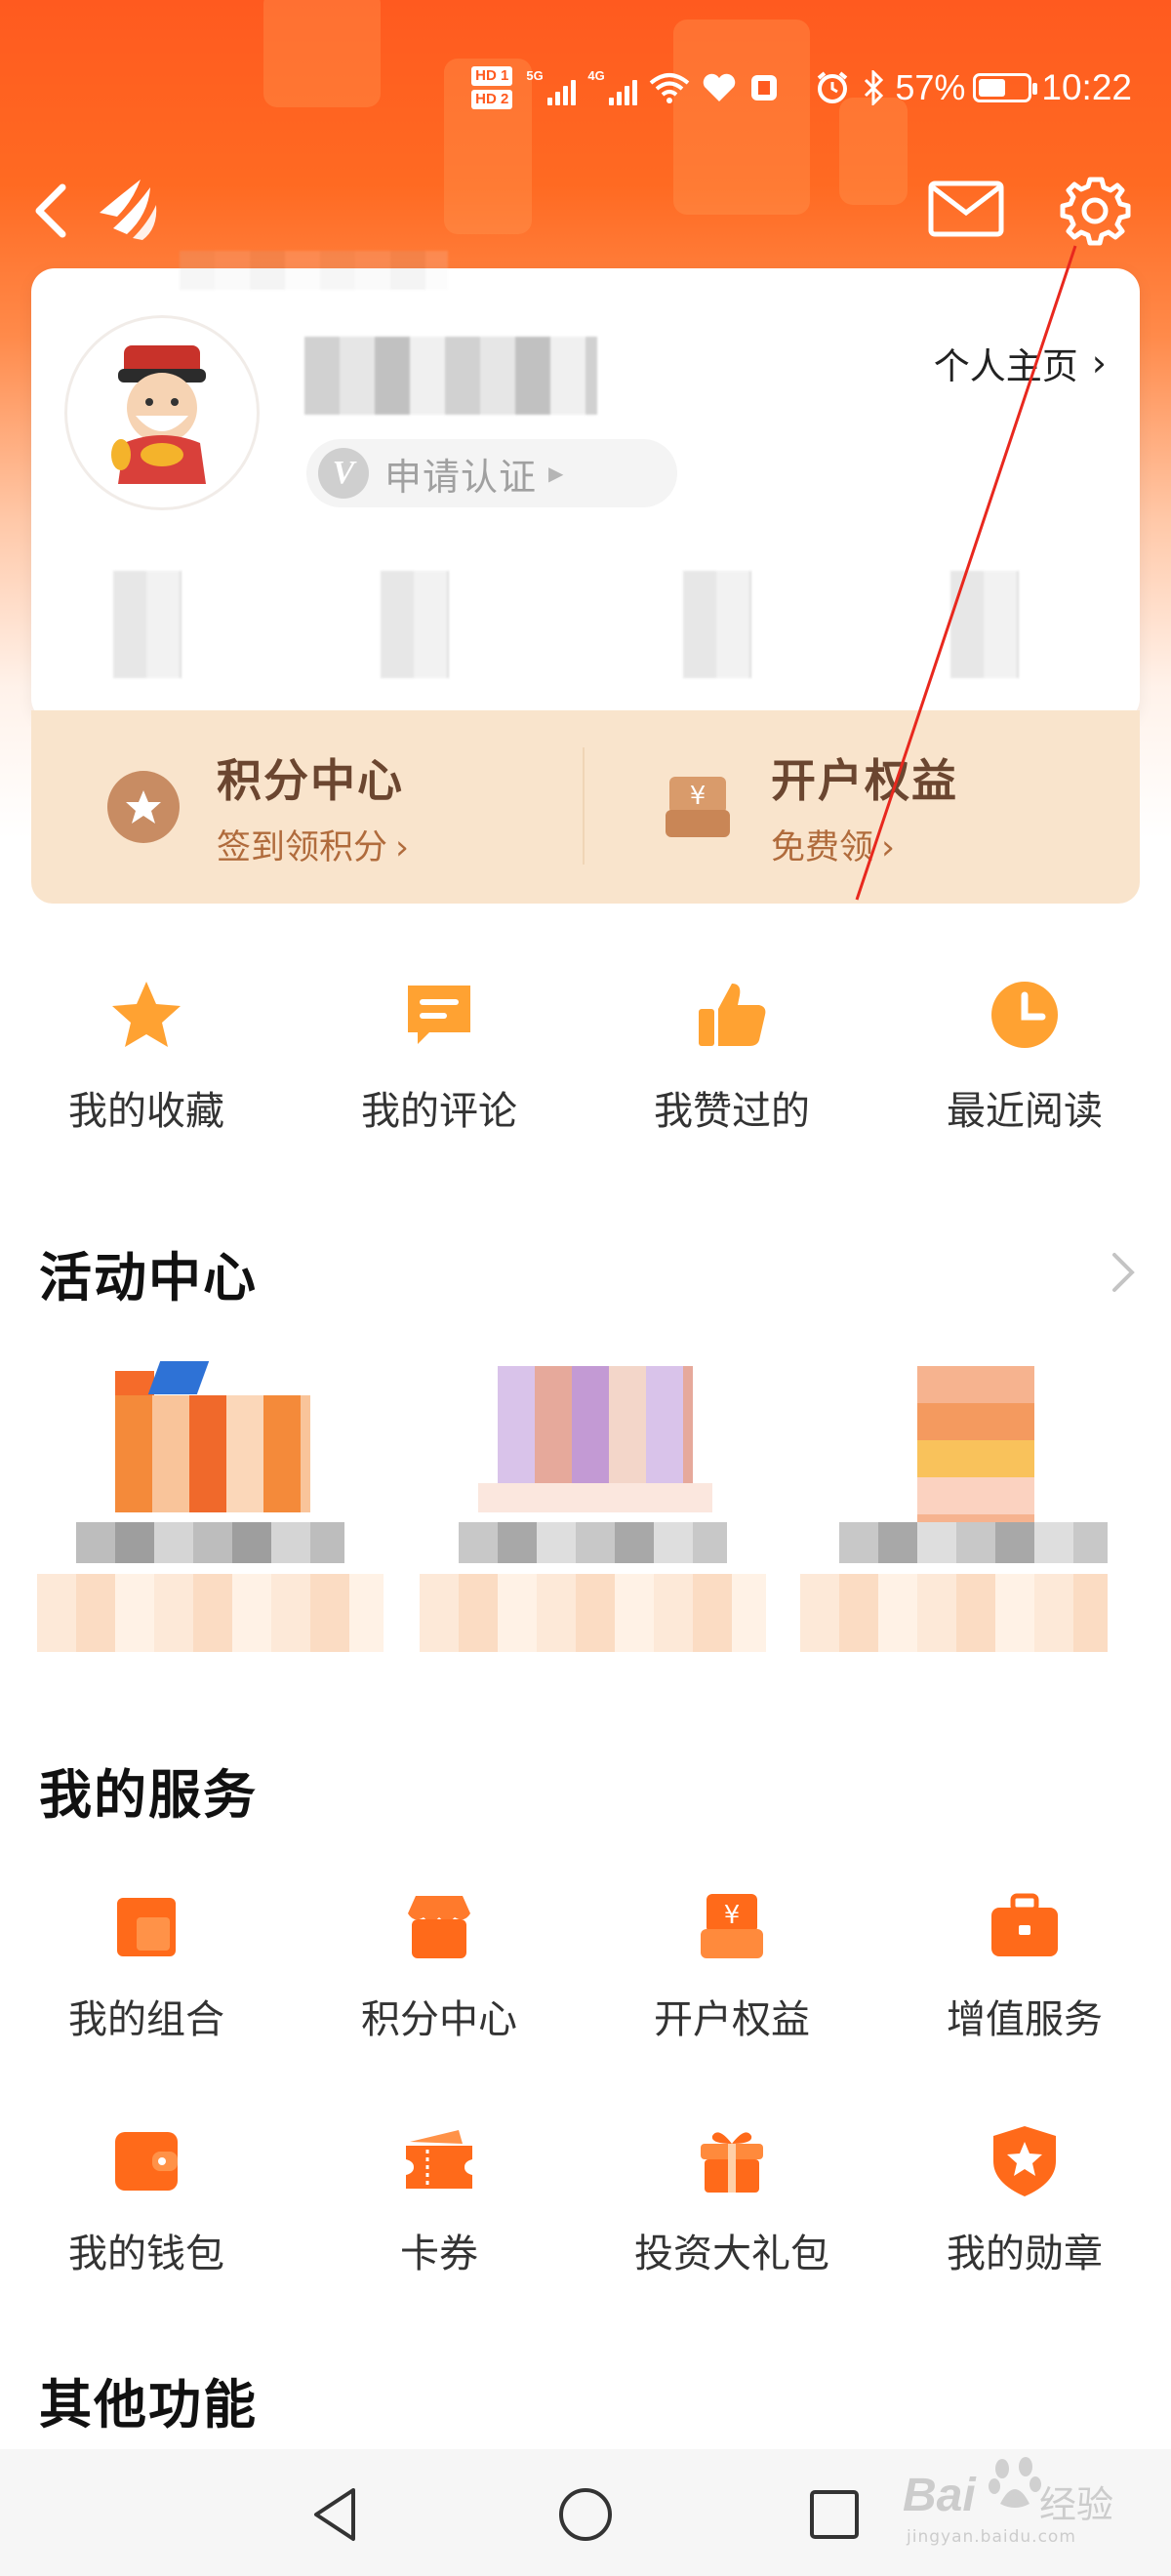  I want to click on network-type: 4G, so click(596, 75).